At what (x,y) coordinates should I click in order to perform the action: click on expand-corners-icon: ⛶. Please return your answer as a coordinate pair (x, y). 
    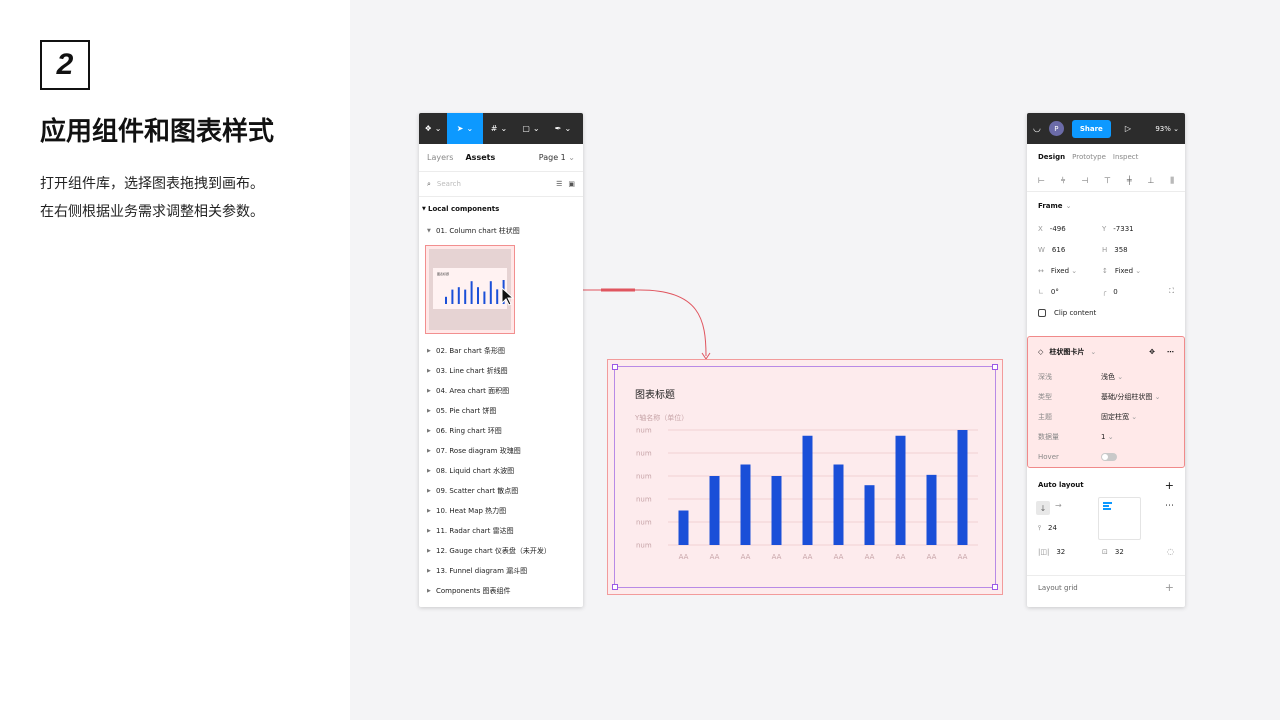
    Looking at the image, I should click on (1171, 291).